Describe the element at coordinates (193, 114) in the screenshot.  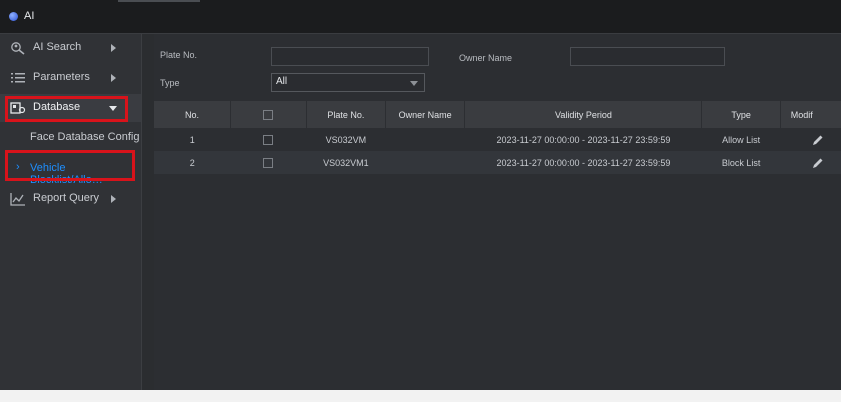
I see `column-header-no: No.` at that location.